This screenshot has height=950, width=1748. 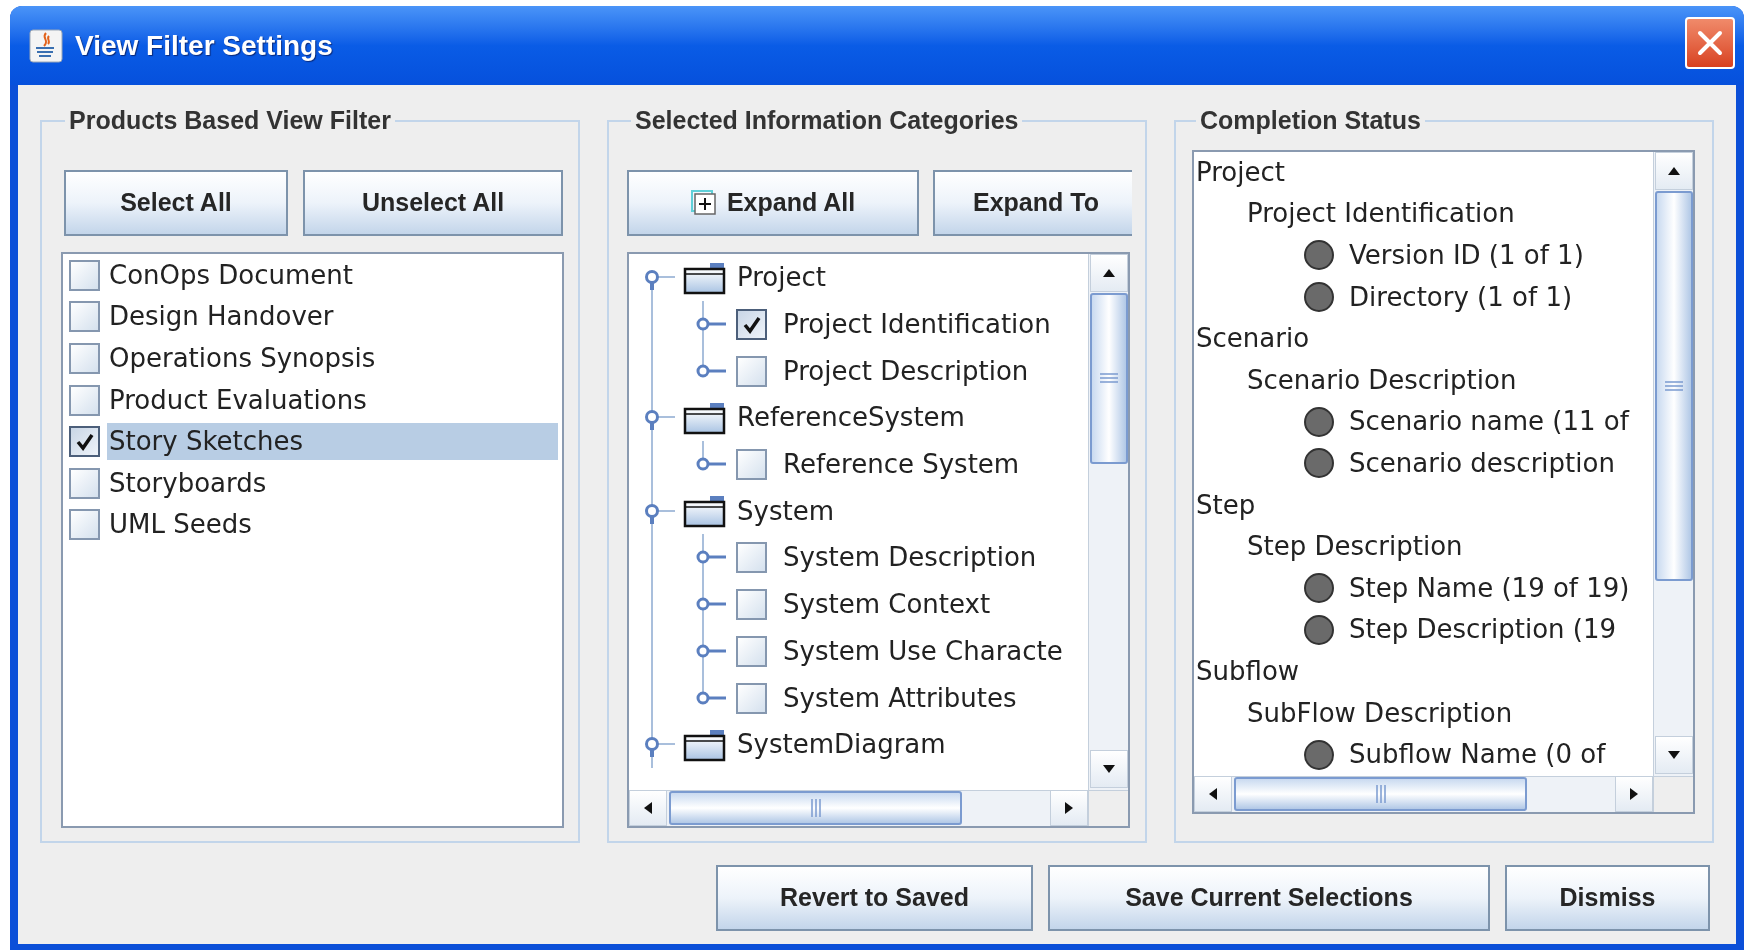 What do you see at coordinates (1489, 588) in the screenshot?
I see `field-status: Step Name (19 of 19)` at bounding box center [1489, 588].